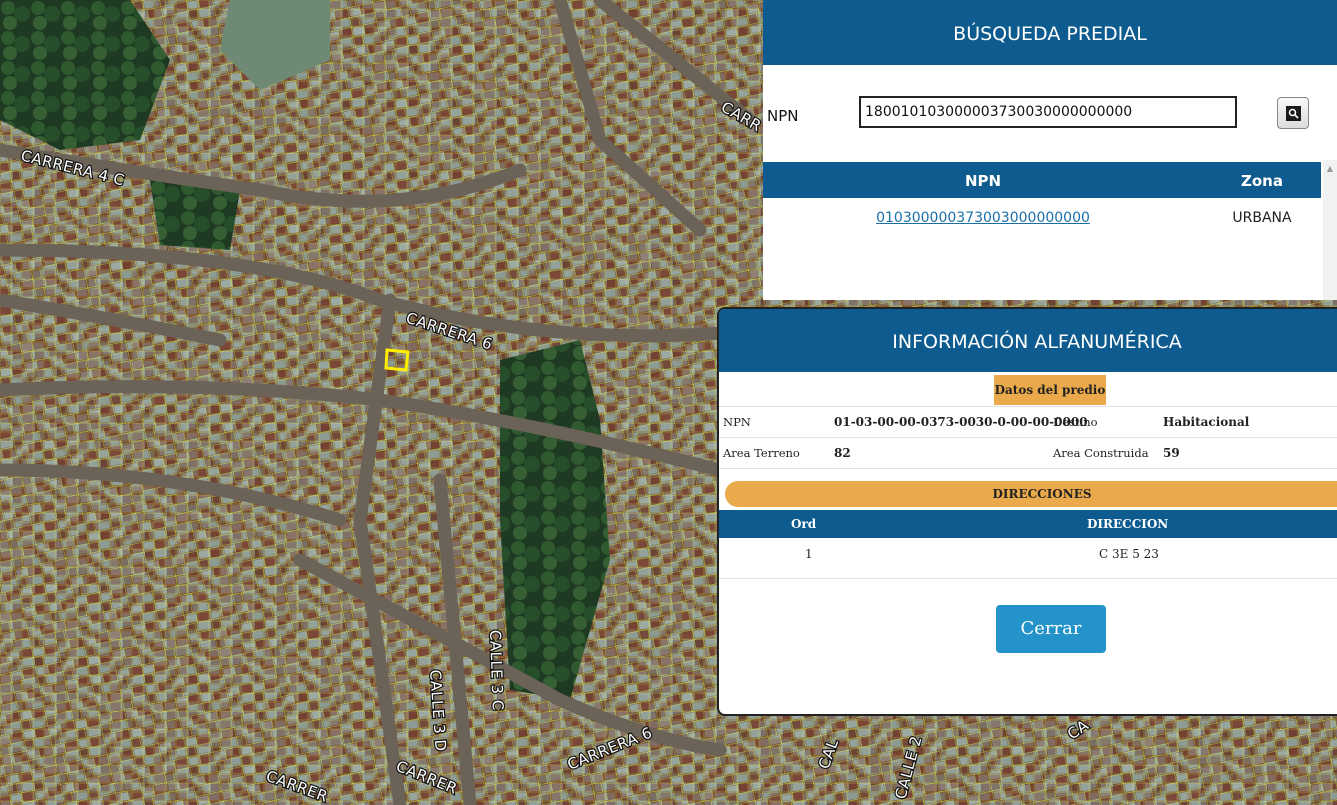  I want to click on results-scrollbar: ▲, so click(1330, 230).